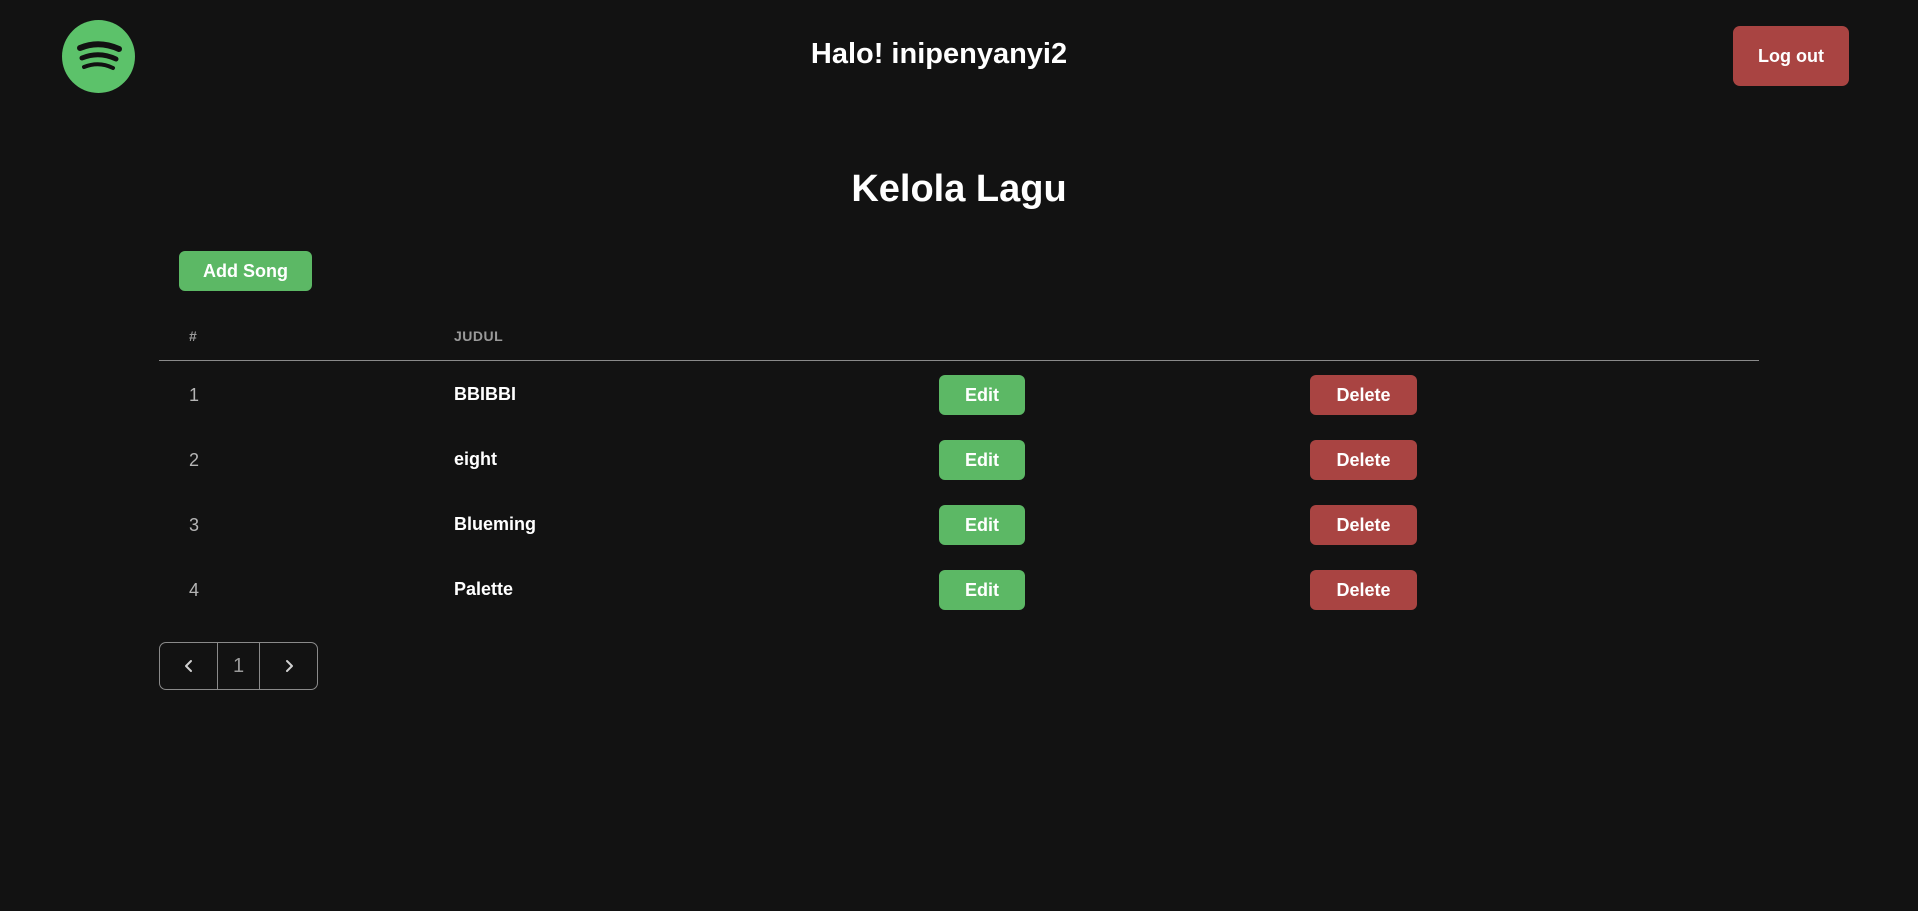 The height and width of the screenshot is (911, 1918). Describe the element at coordinates (485, 394) in the screenshot. I see `song-title: BBIBBI` at that location.